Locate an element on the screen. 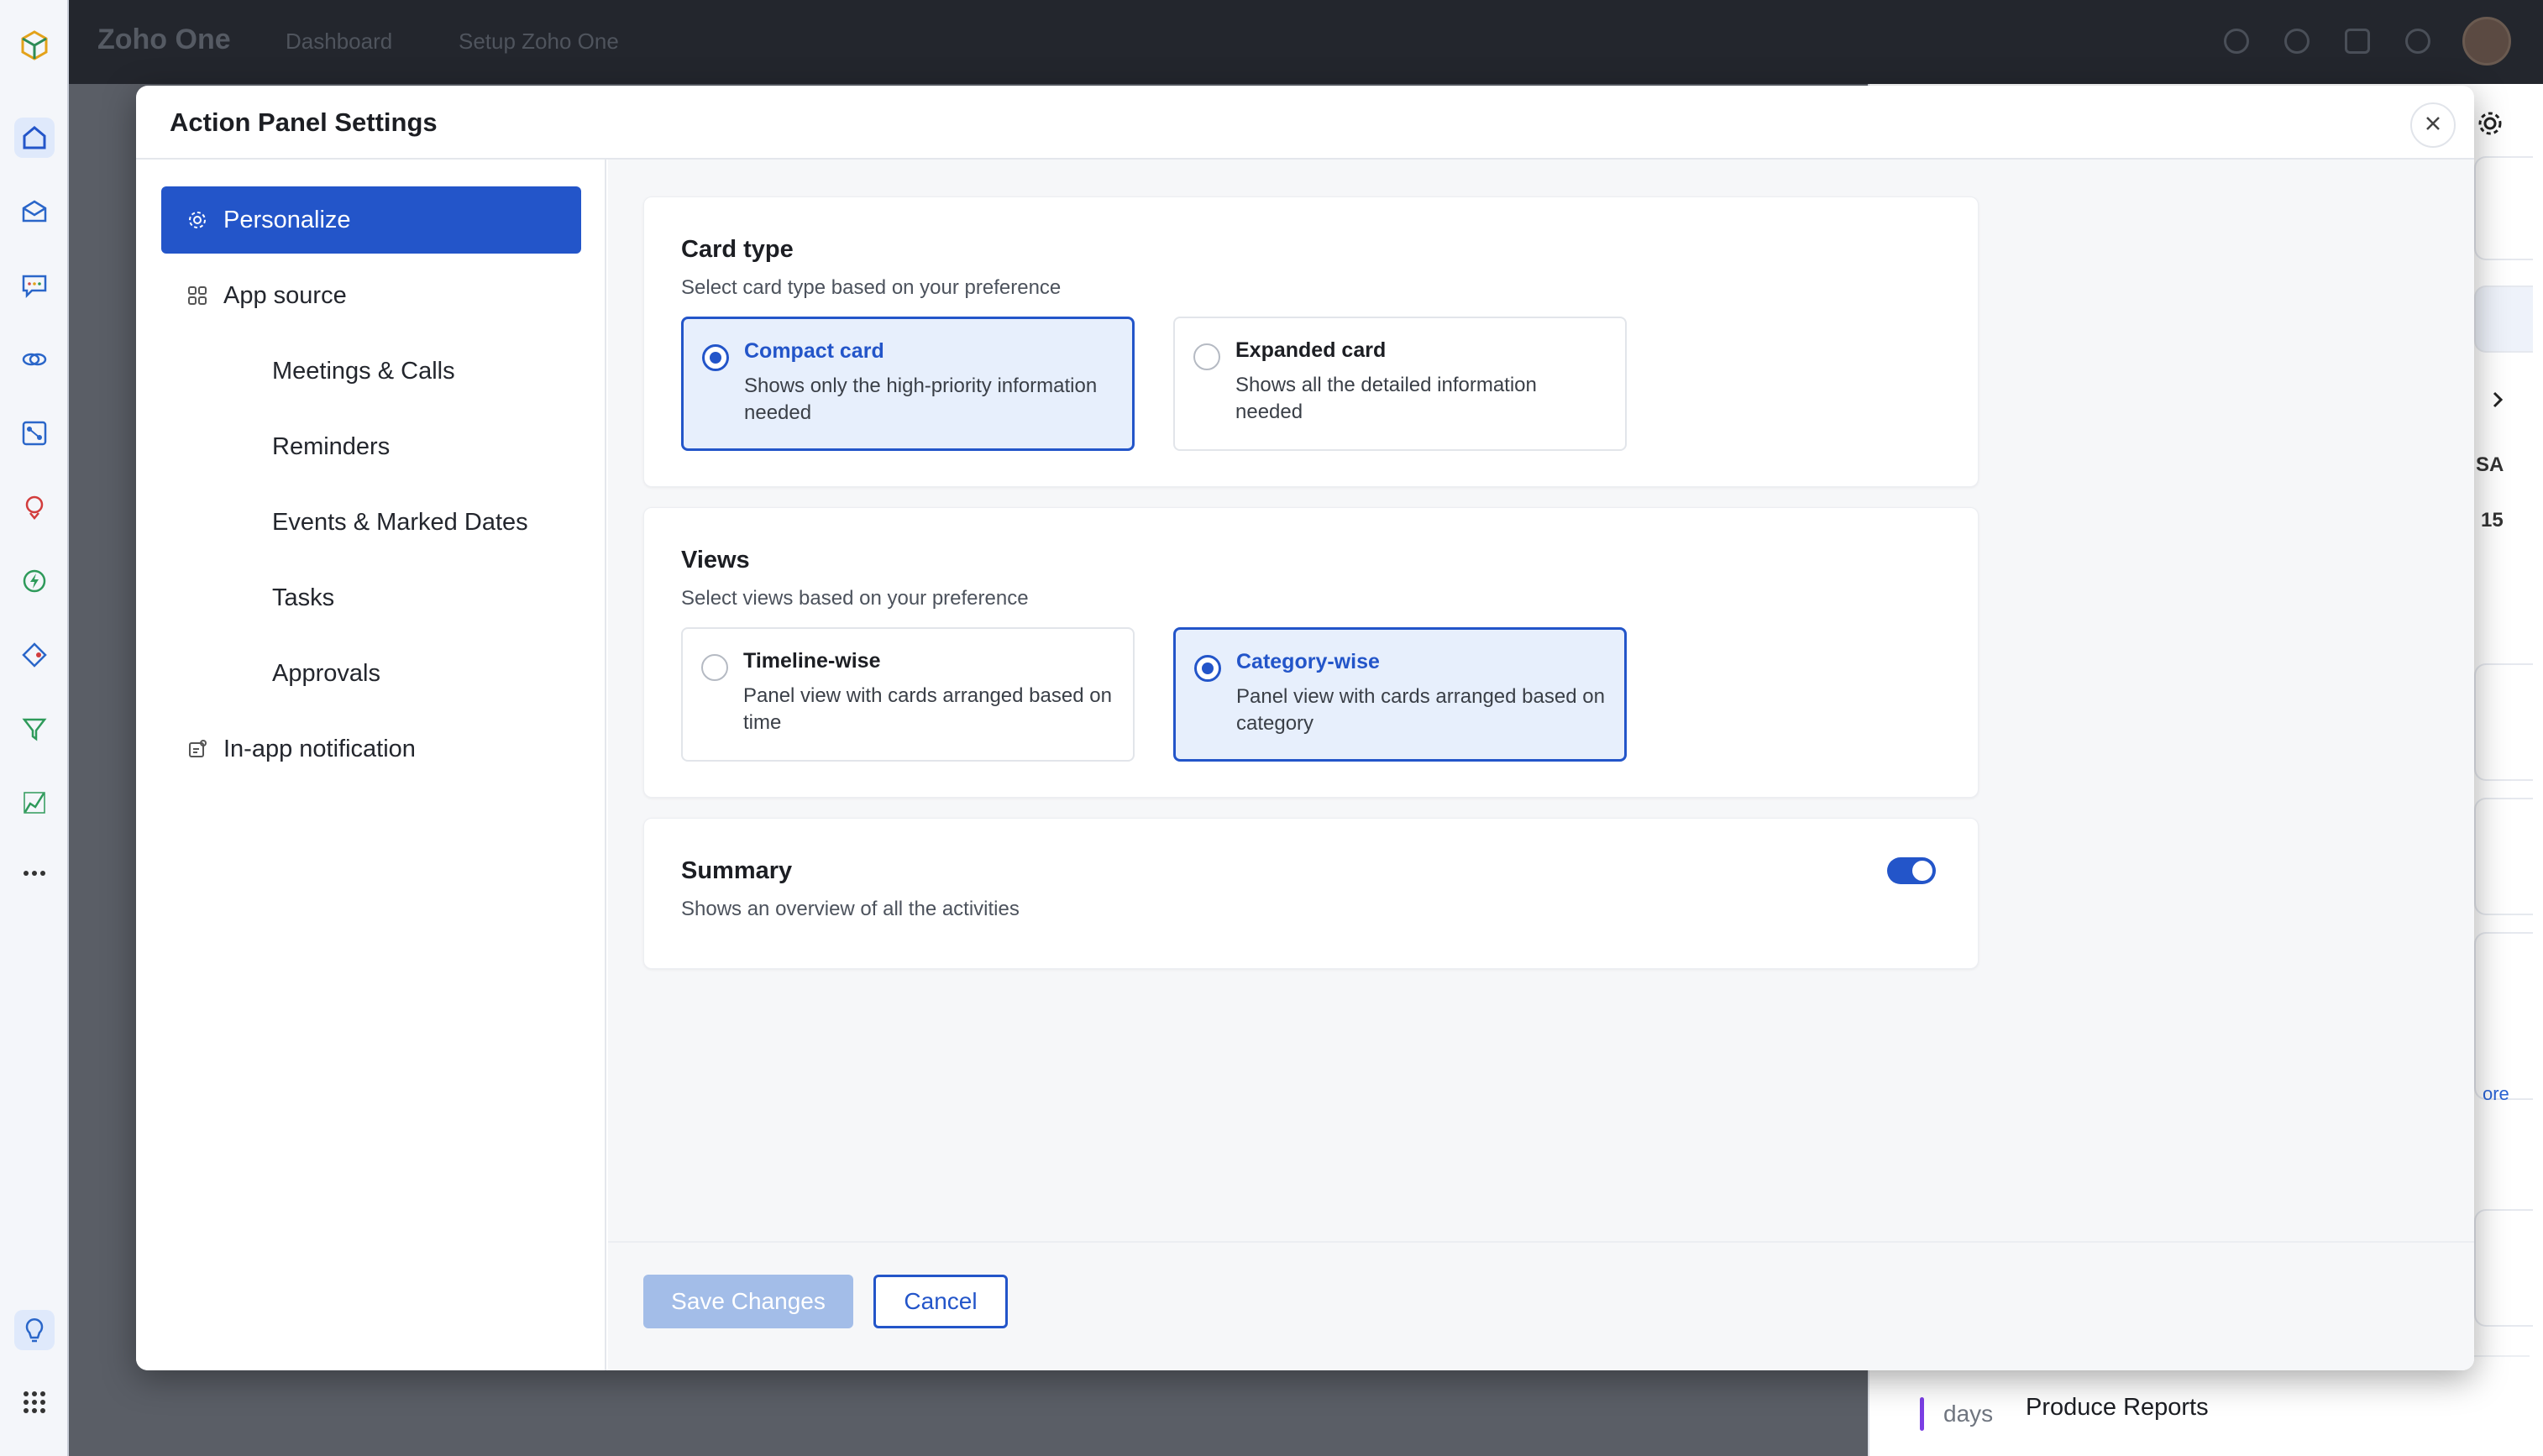 The image size is (2543, 1456). avatar is located at coordinates (2486, 41).